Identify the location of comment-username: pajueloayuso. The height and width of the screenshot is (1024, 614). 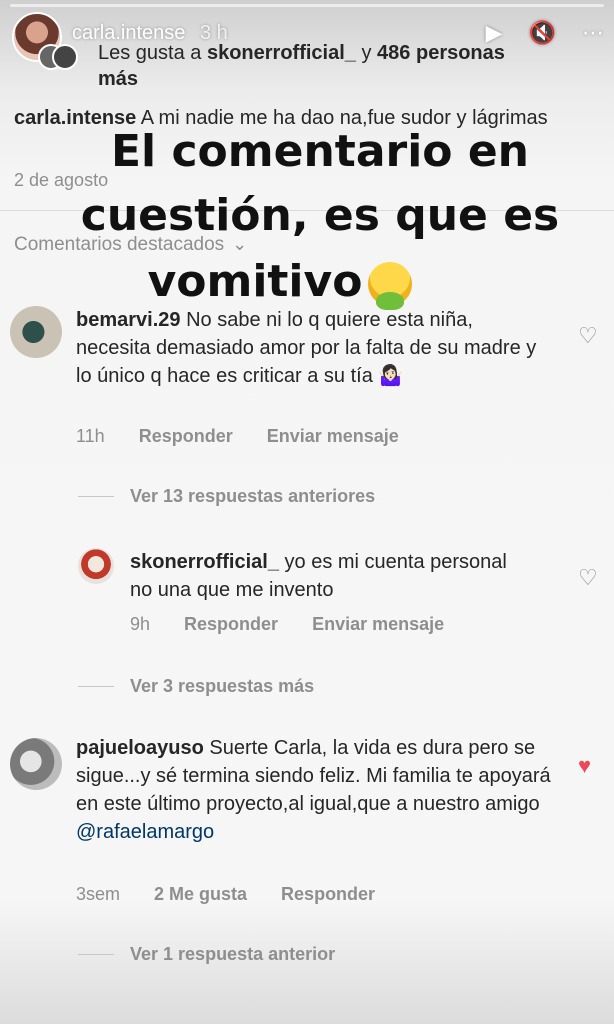
(140, 748).